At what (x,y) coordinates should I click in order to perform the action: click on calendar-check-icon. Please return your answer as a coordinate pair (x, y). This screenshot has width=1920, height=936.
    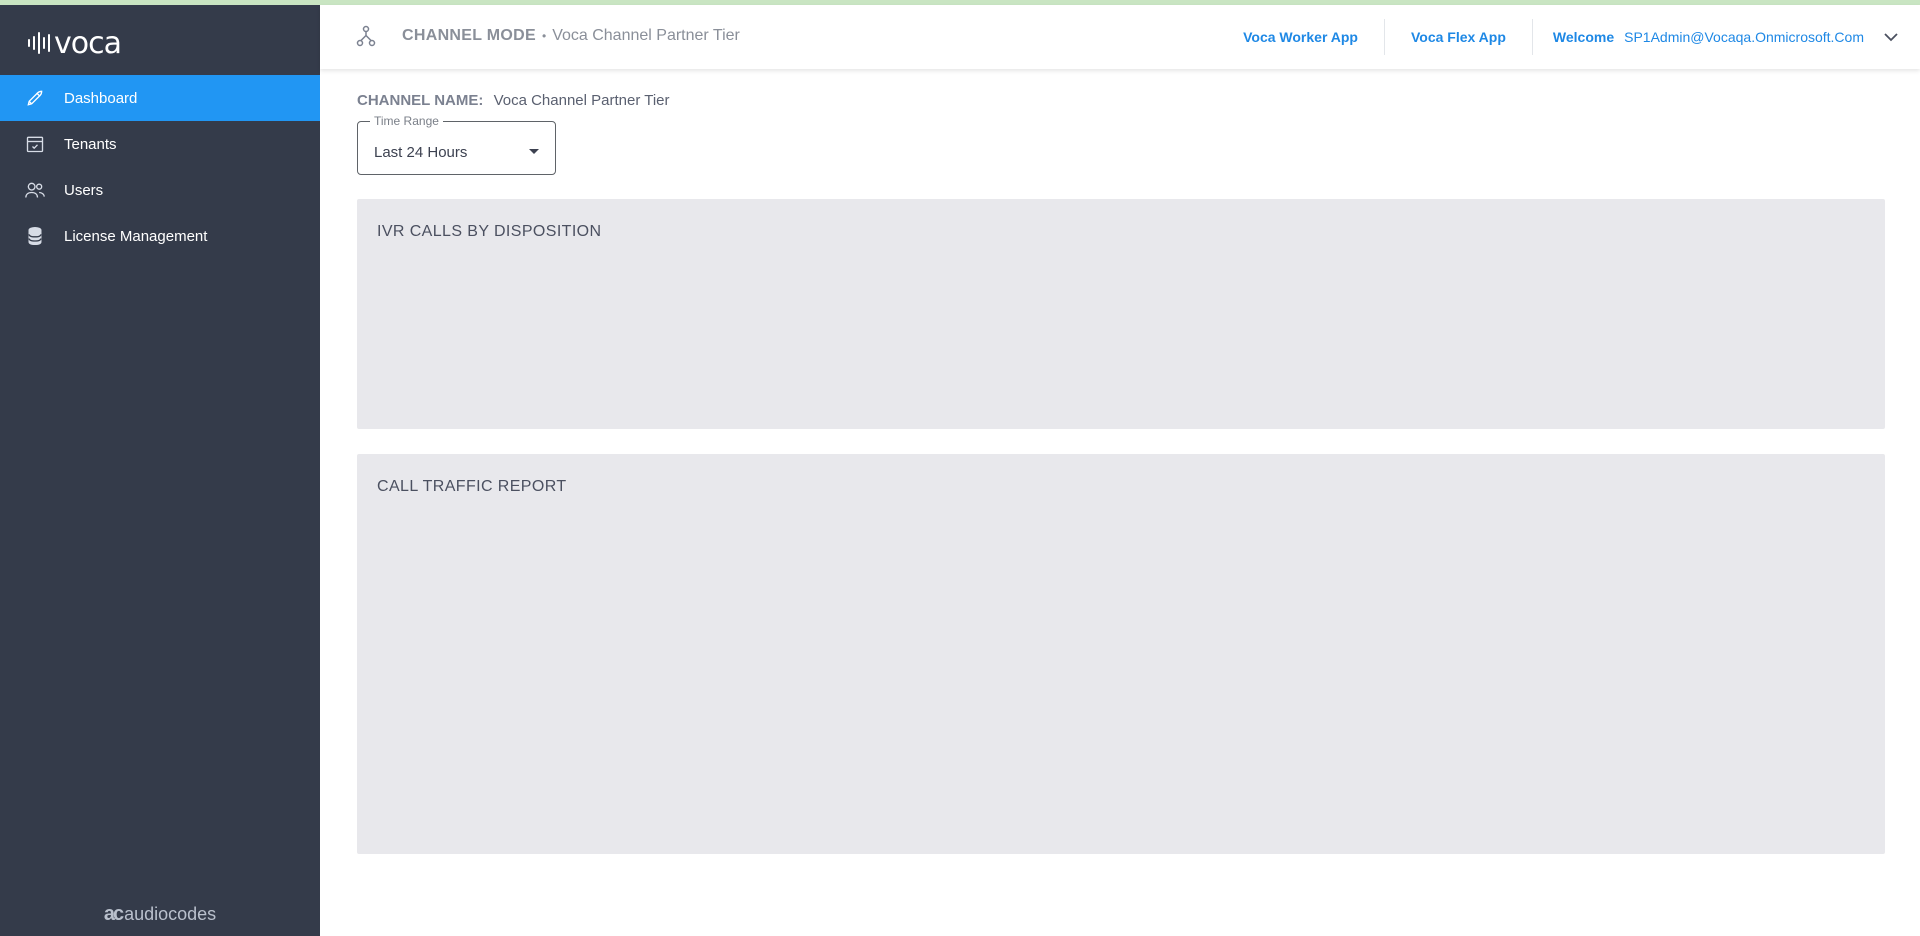
    Looking at the image, I should click on (35, 144).